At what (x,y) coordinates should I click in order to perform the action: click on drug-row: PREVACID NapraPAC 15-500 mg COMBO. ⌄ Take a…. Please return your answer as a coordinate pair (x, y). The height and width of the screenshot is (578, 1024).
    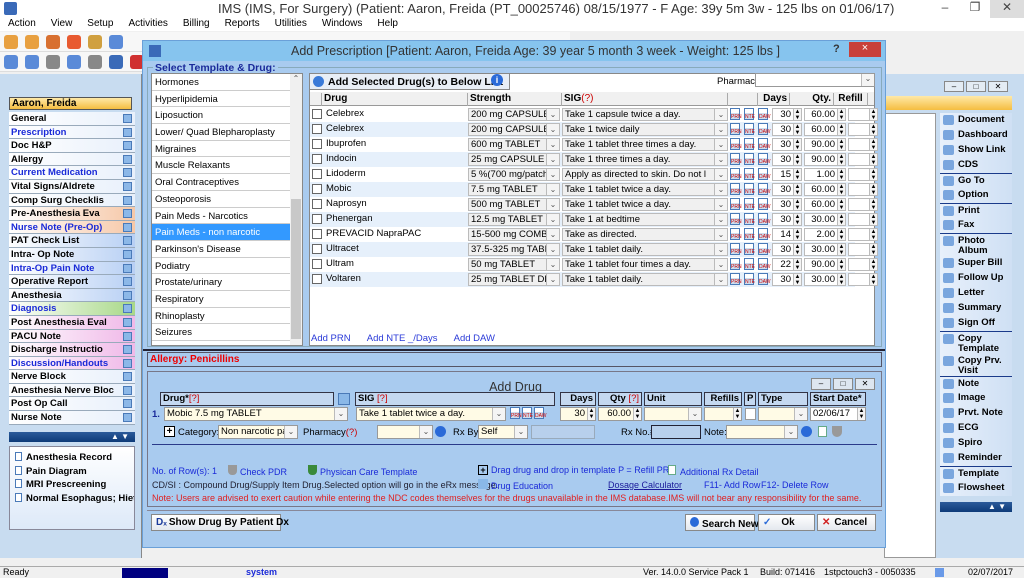
    Looking at the image, I should click on (594, 234).